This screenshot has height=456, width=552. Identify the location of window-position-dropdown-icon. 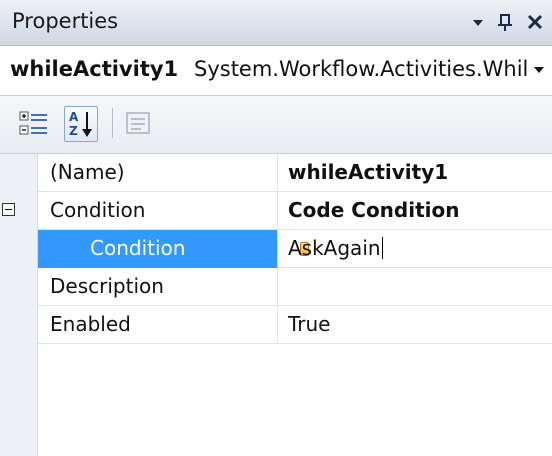
(478, 22).